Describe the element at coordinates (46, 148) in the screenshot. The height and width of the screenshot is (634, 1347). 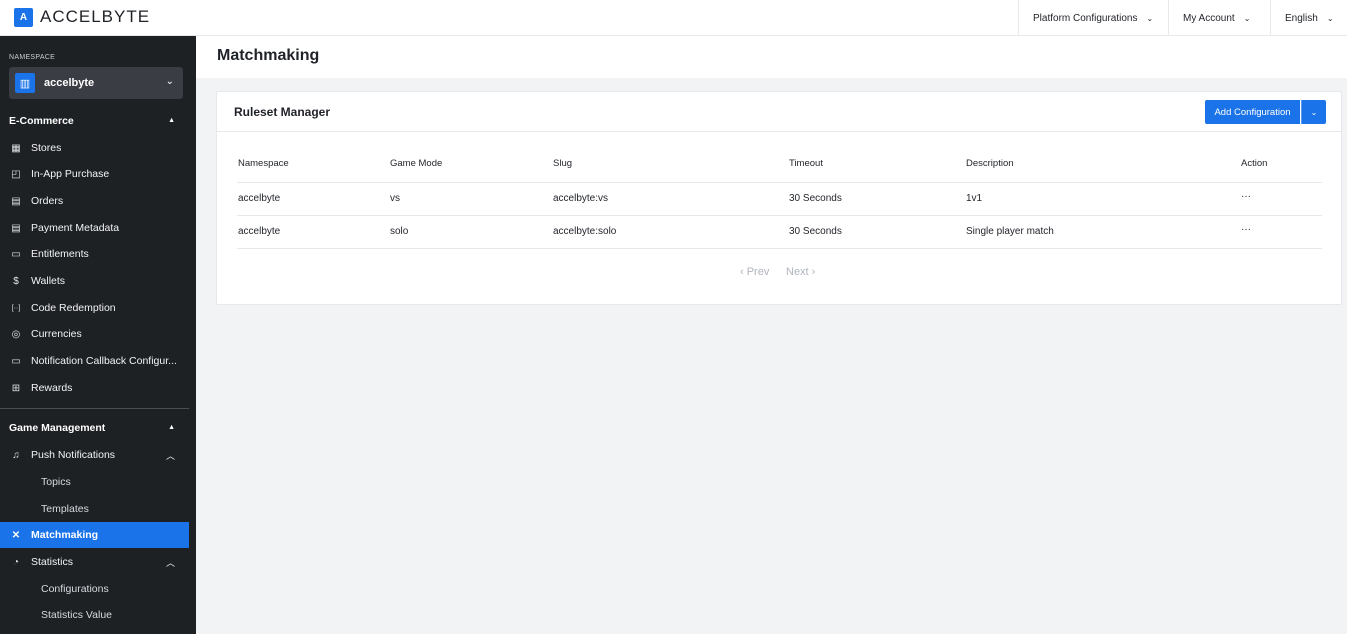
I see `sidebar-item-label: Stores` at that location.